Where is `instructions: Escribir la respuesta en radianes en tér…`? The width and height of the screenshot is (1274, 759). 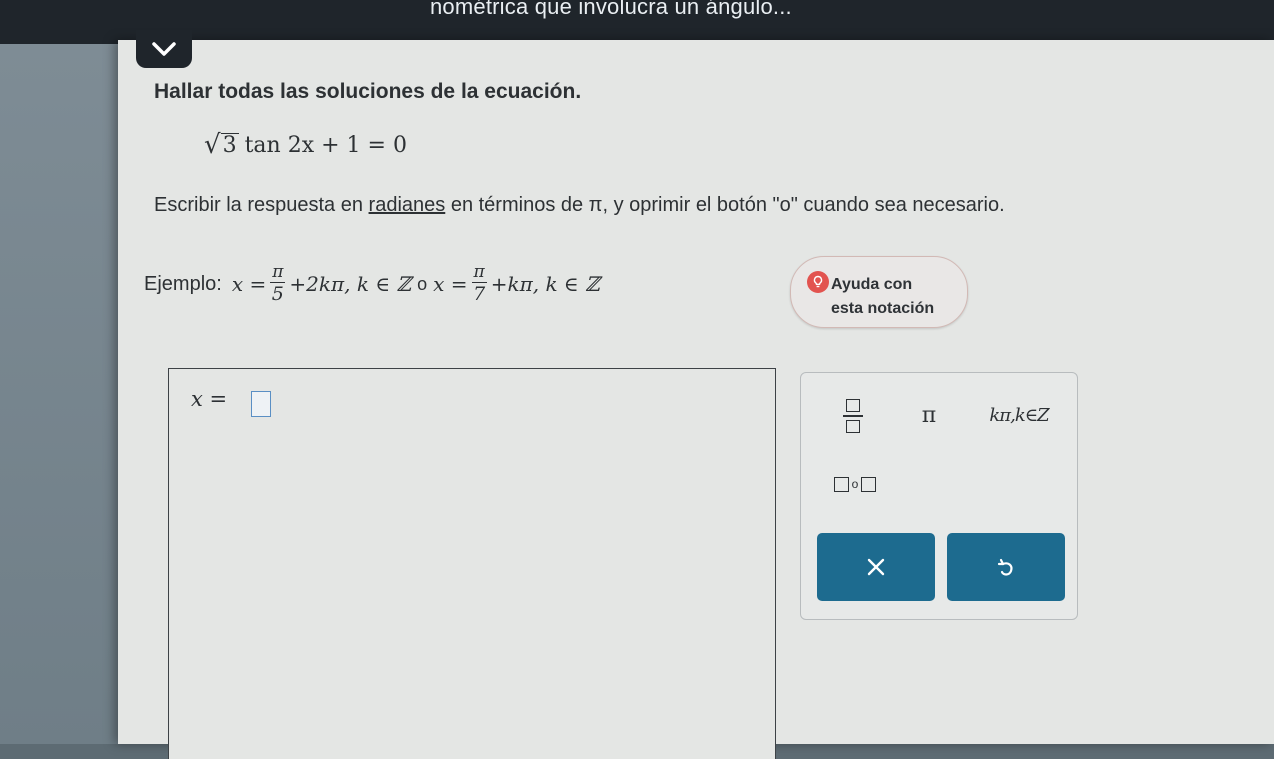 instructions: Escribir la respuesta en radianes en tér… is located at coordinates (579, 205).